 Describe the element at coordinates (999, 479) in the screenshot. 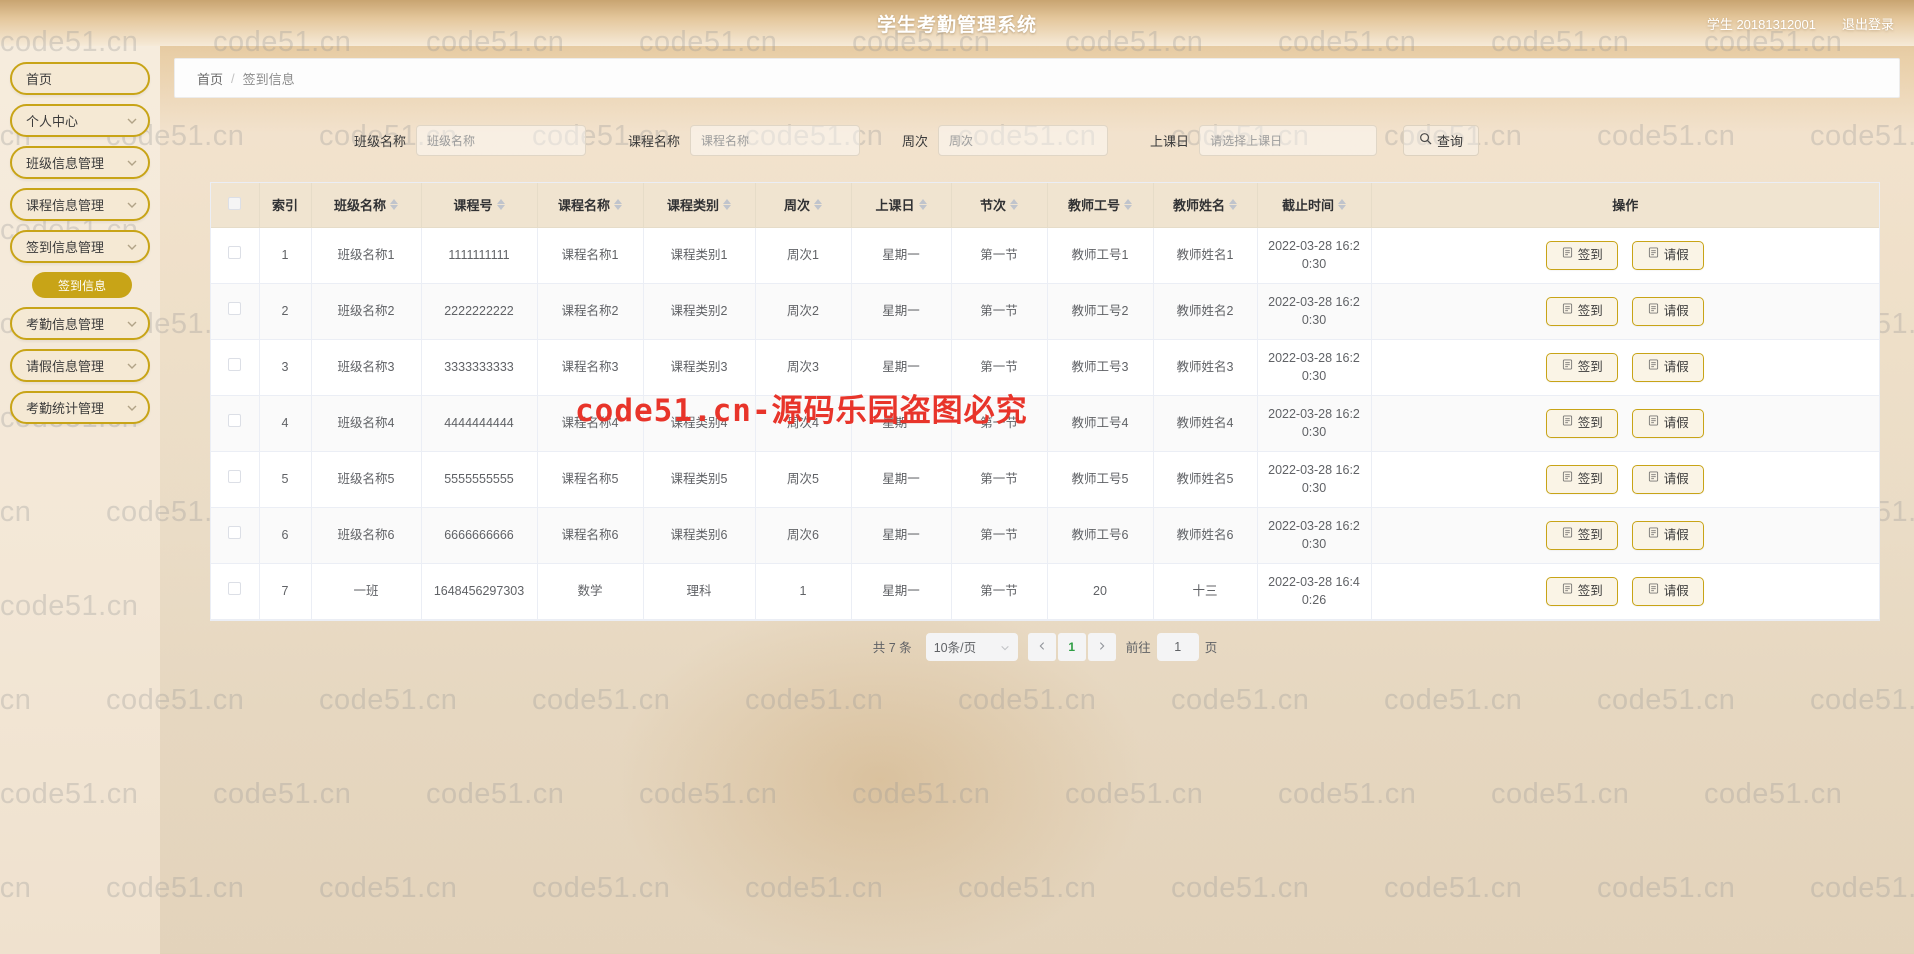

I see `cell-section: 第一节` at that location.